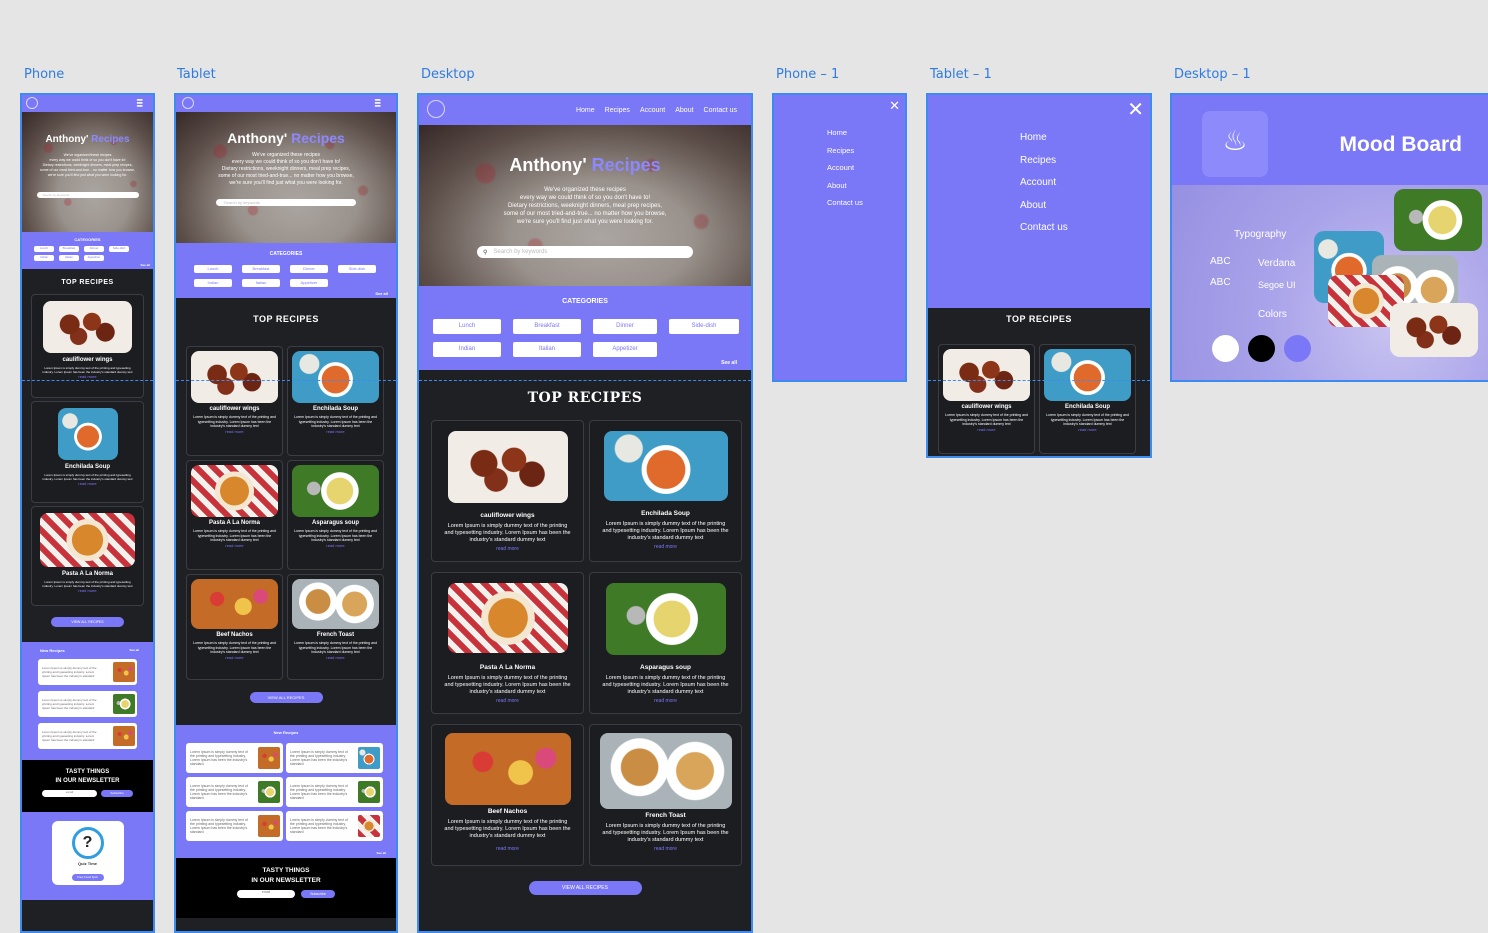  Describe the element at coordinates (87, 877) in the screenshot. I see `quiz-button: Free Food Quiz` at that location.